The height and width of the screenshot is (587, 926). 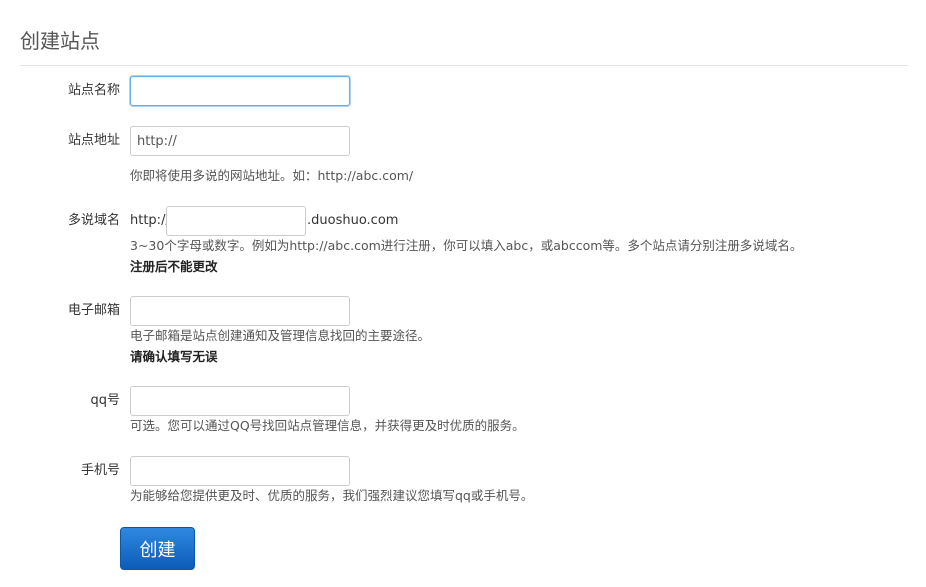 What do you see at coordinates (157, 548) in the screenshot?
I see `create-button: 创建` at bounding box center [157, 548].